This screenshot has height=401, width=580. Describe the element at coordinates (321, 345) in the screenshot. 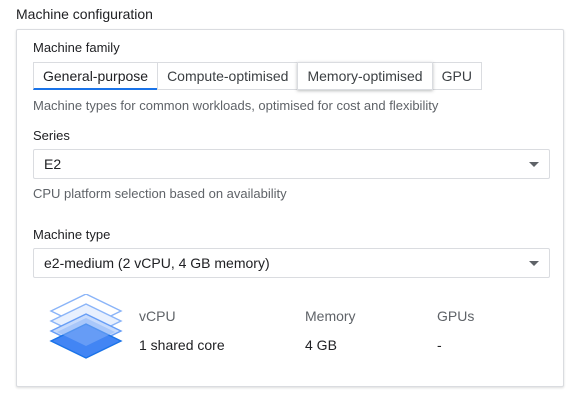

I see `spec-value: 4 GB` at that location.